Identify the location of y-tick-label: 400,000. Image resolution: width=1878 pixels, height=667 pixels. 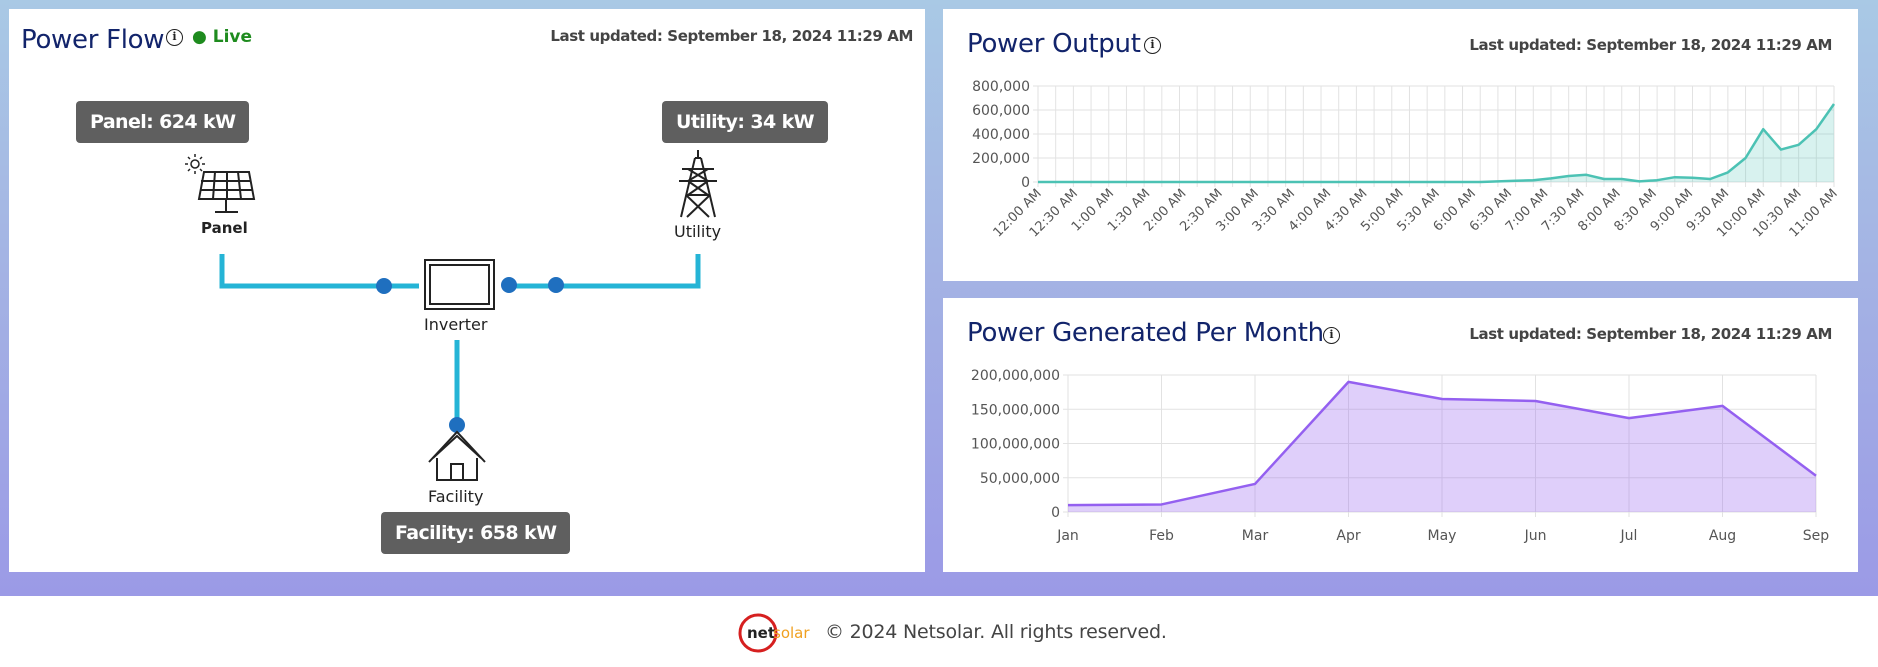
(1001, 135).